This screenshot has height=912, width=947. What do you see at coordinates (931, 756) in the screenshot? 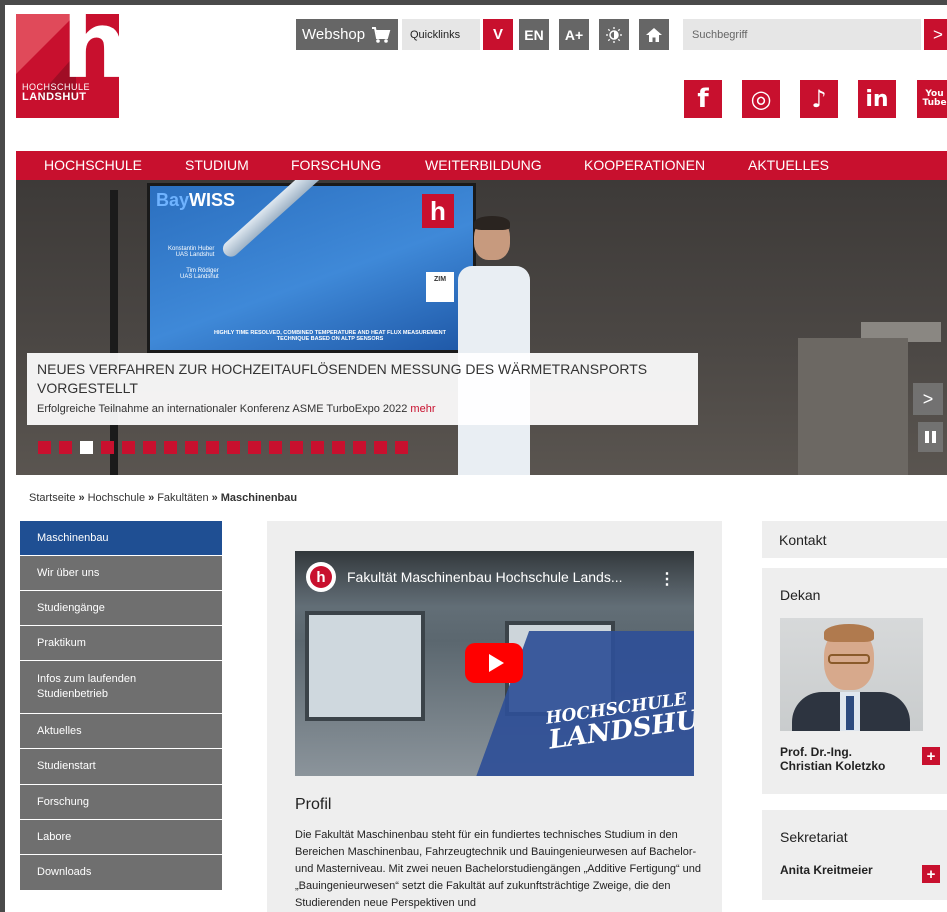
I see `dean-expand-button: +` at bounding box center [931, 756].